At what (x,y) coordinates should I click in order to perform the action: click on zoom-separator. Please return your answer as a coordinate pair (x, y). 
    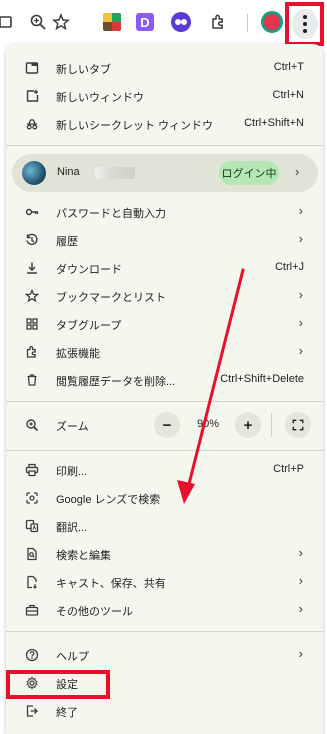
    Looking at the image, I should click on (271, 425).